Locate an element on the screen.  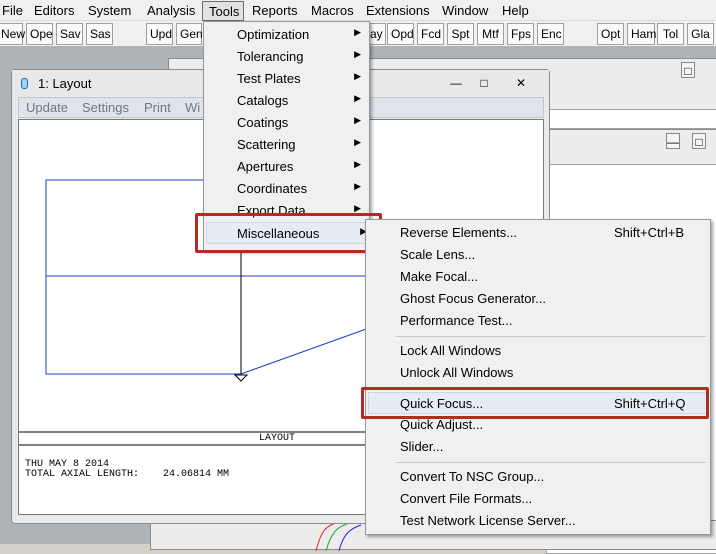
background-window-minimize-icon: — is located at coordinates (673, 141).